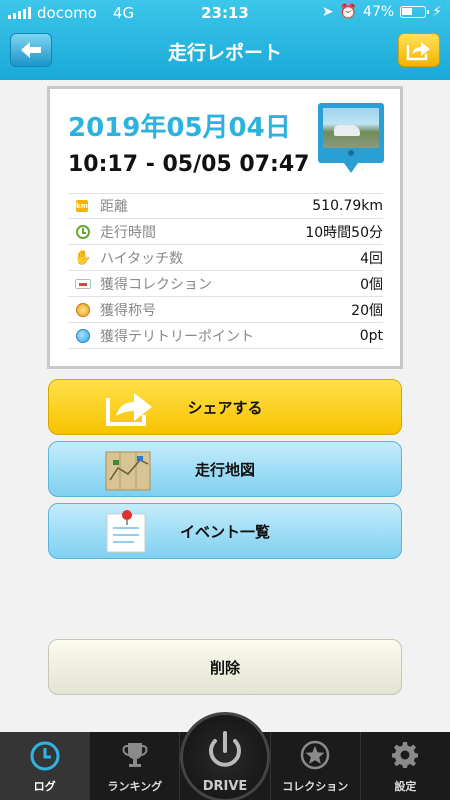 The width and height of the screenshot is (450, 800). What do you see at coordinates (128, 471) in the screenshot?
I see `map-icon` at bounding box center [128, 471].